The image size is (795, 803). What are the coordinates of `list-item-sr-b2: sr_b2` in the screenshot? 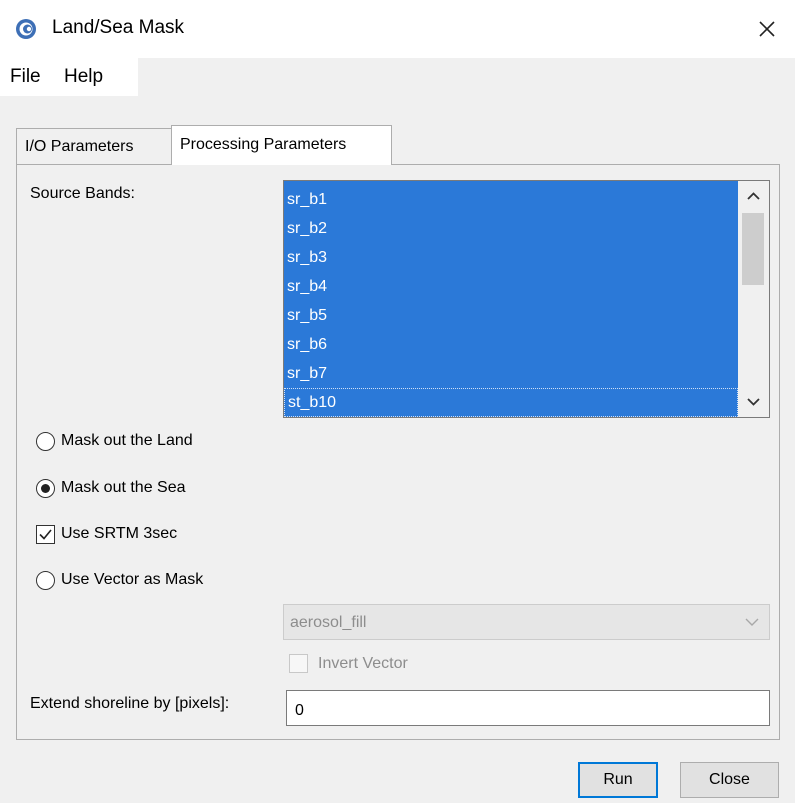 It's located at (511, 228).